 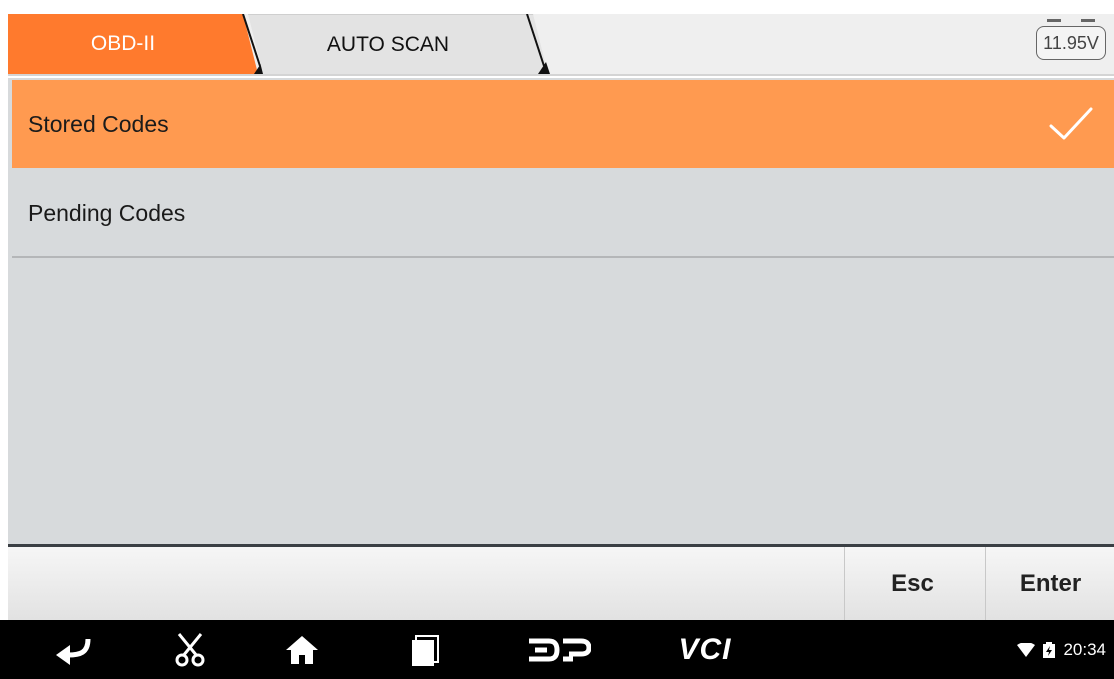 I want to click on esc-button: Esc, so click(x=912, y=583).